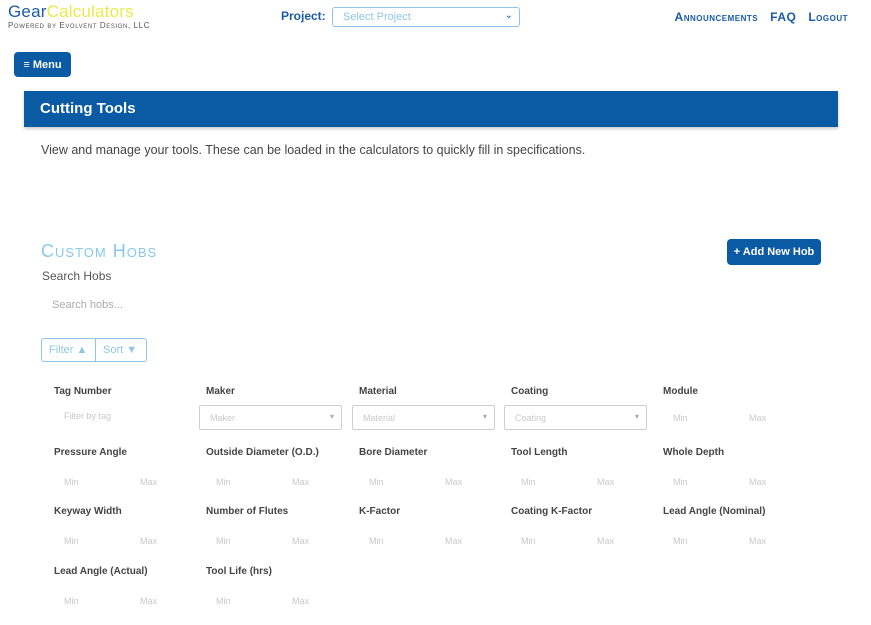 Image resolution: width=871 pixels, height=625 pixels. What do you see at coordinates (393, 452) in the screenshot?
I see `filter-label: Bore Diameter` at bounding box center [393, 452].